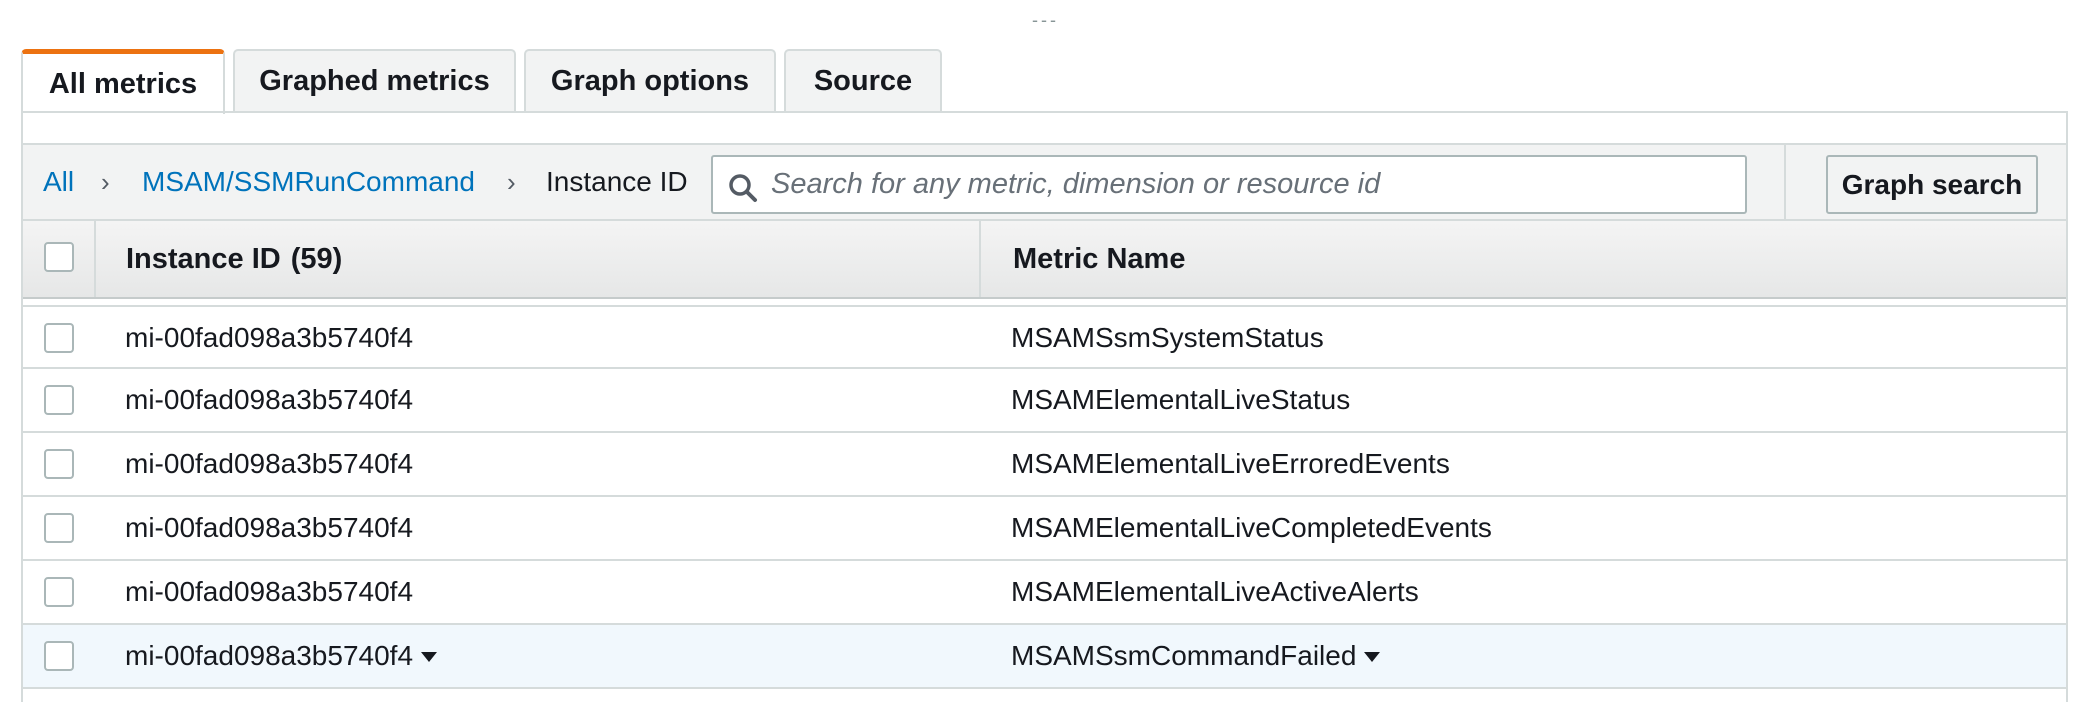  What do you see at coordinates (1932, 184) in the screenshot?
I see `graph-search-button: Graph search` at bounding box center [1932, 184].